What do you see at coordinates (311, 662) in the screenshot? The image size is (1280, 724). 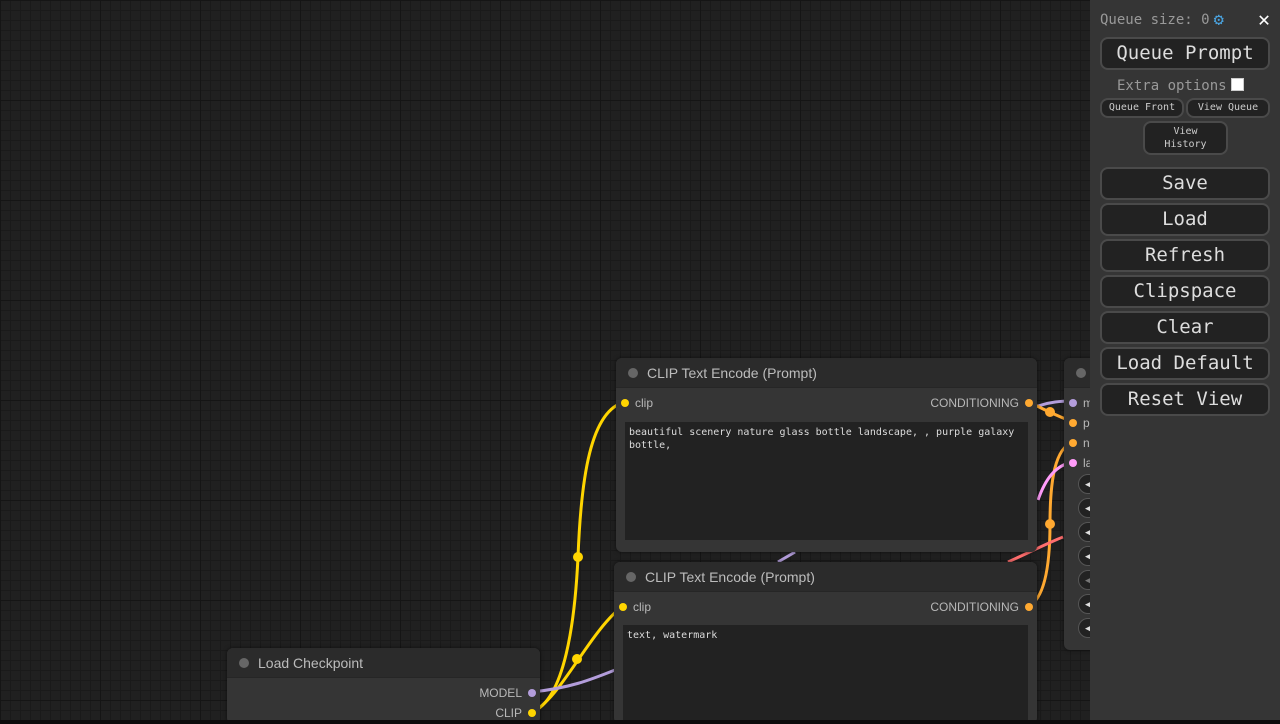 I see `node-title: Load Checkpoint` at bounding box center [311, 662].